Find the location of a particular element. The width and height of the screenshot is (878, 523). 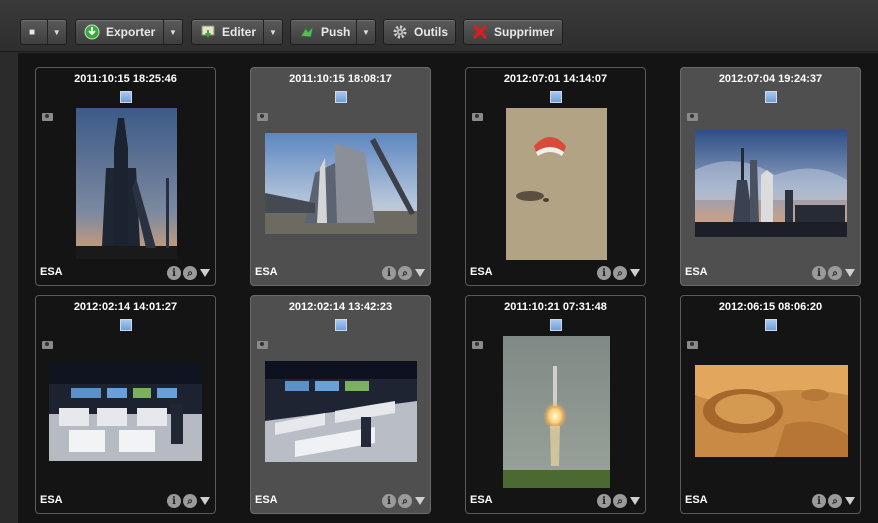

edit-dropdown-toggle: ▼ is located at coordinates (272, 32).